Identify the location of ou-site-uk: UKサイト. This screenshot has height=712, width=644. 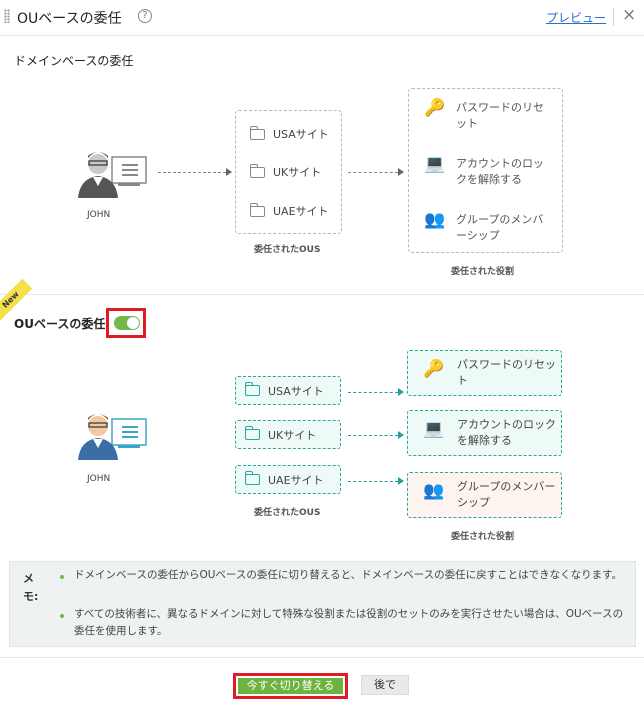
(288, 434).